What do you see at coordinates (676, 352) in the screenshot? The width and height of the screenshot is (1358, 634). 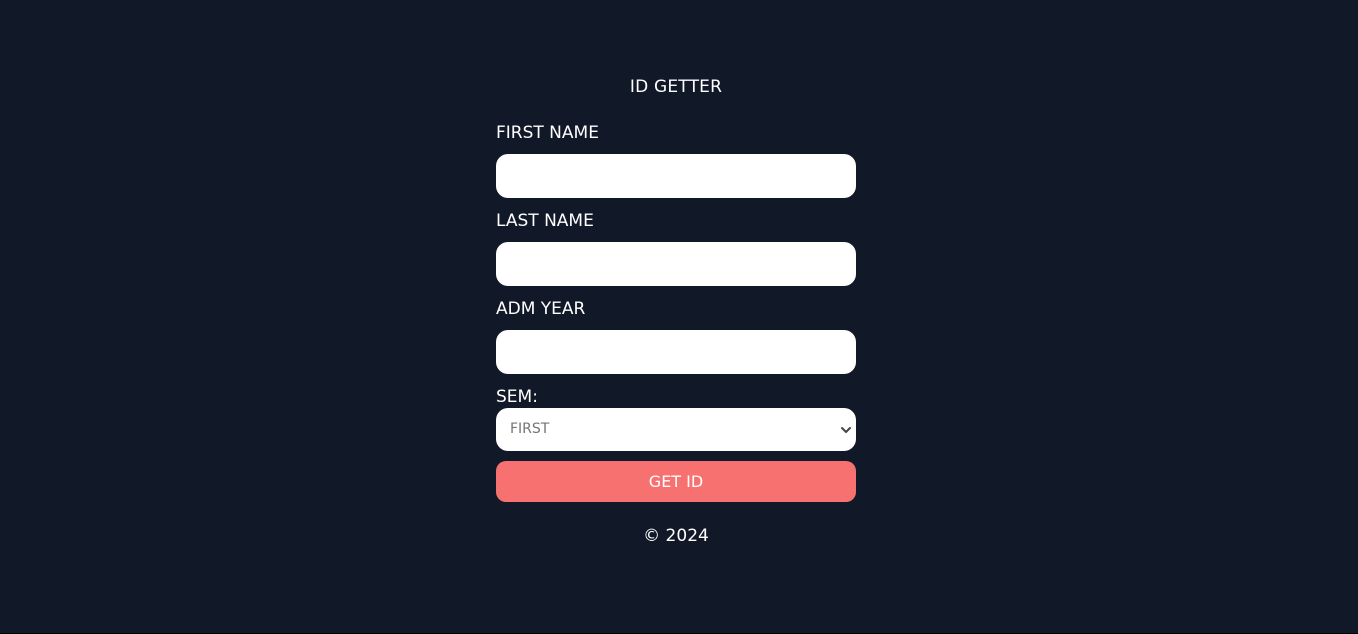 I see `adm-year-input` at bounding box center [676, 352].